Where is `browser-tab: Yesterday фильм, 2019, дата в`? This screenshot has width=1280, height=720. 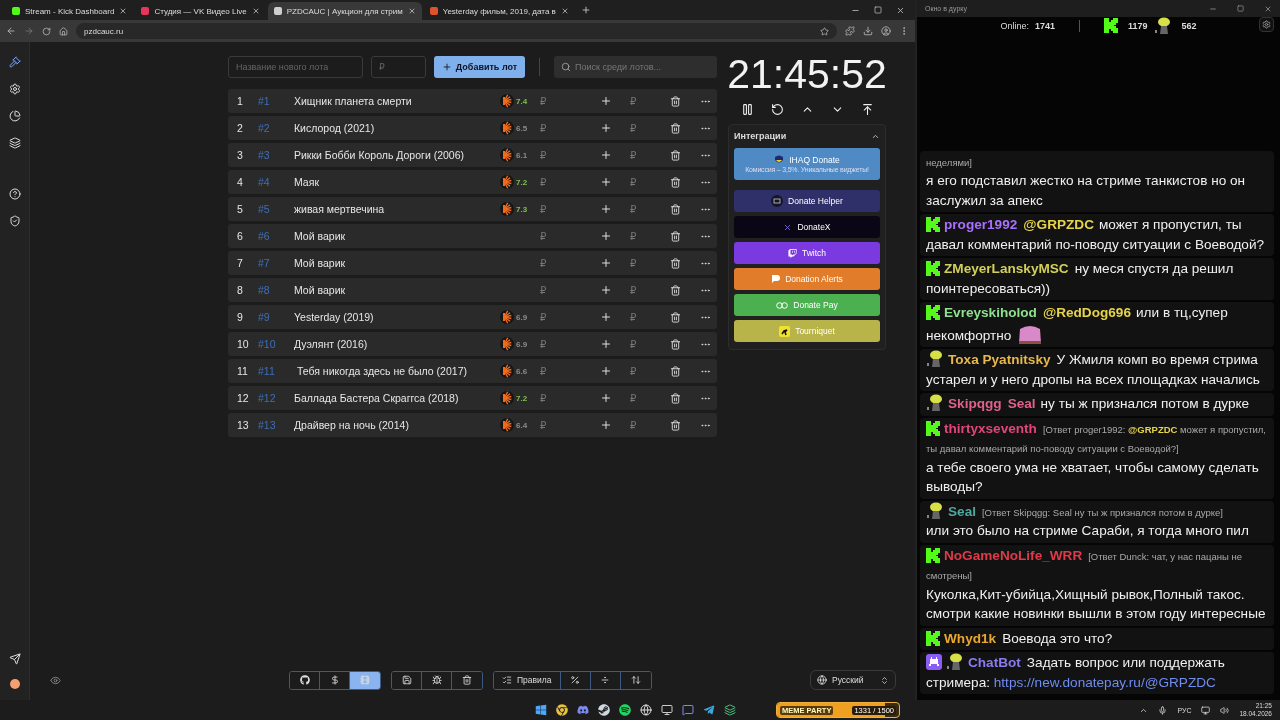
browser-tab: Yesterday фильм, 2019, дата в is located at coordinates (499, 11).